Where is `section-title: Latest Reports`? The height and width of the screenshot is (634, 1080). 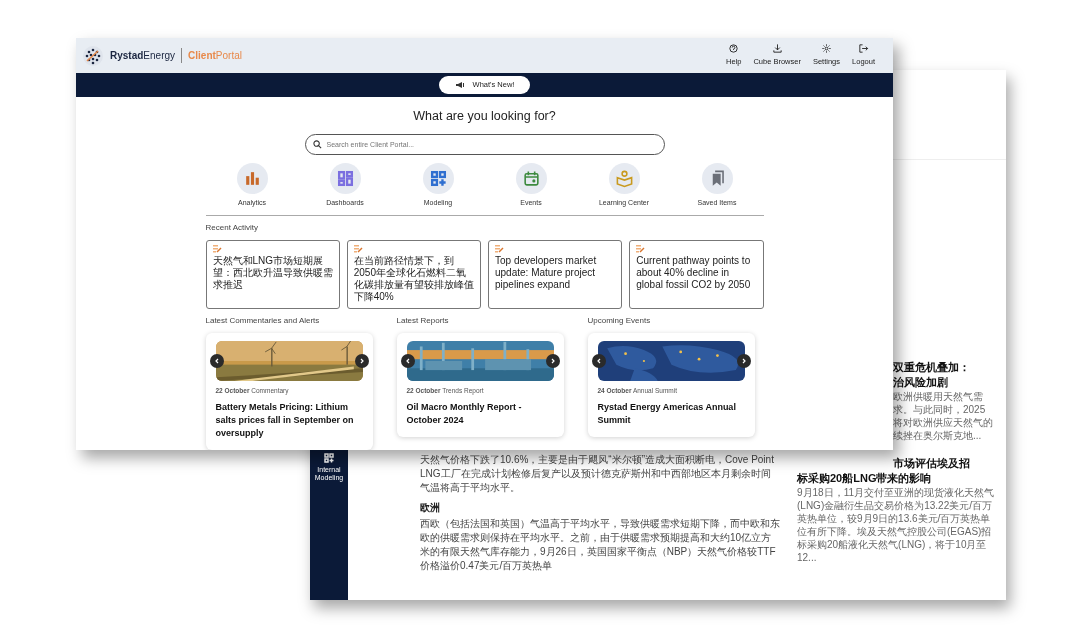 section-title: Latest Reports is located at coordinates (423, 321).